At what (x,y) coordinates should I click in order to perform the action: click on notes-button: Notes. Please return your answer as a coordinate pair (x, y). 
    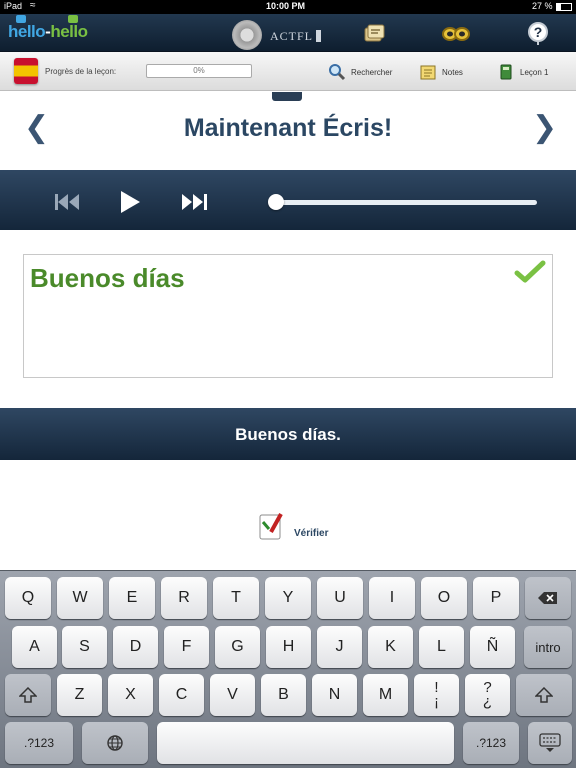
    Looking at the image, I should click on (440, 72).